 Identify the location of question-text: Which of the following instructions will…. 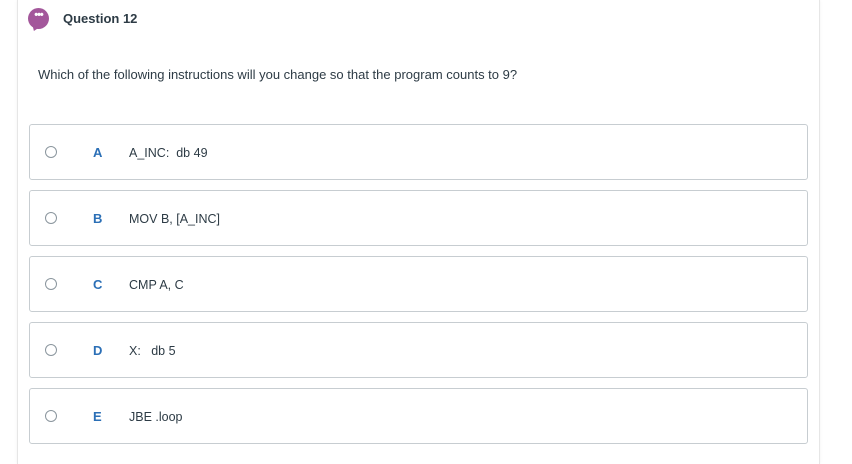
(278, 74).